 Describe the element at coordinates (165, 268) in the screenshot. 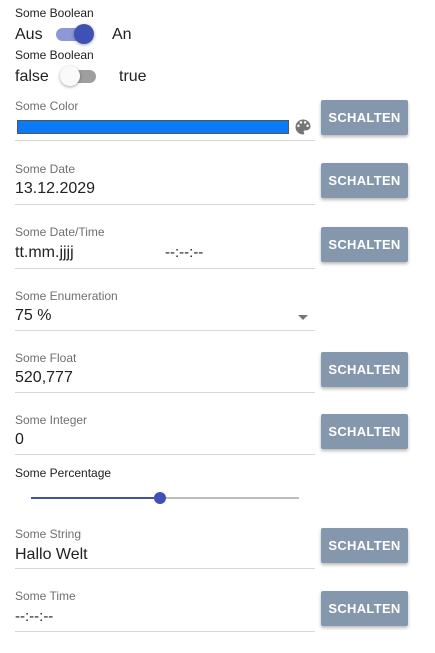

I see `datetime-underline` at that location.